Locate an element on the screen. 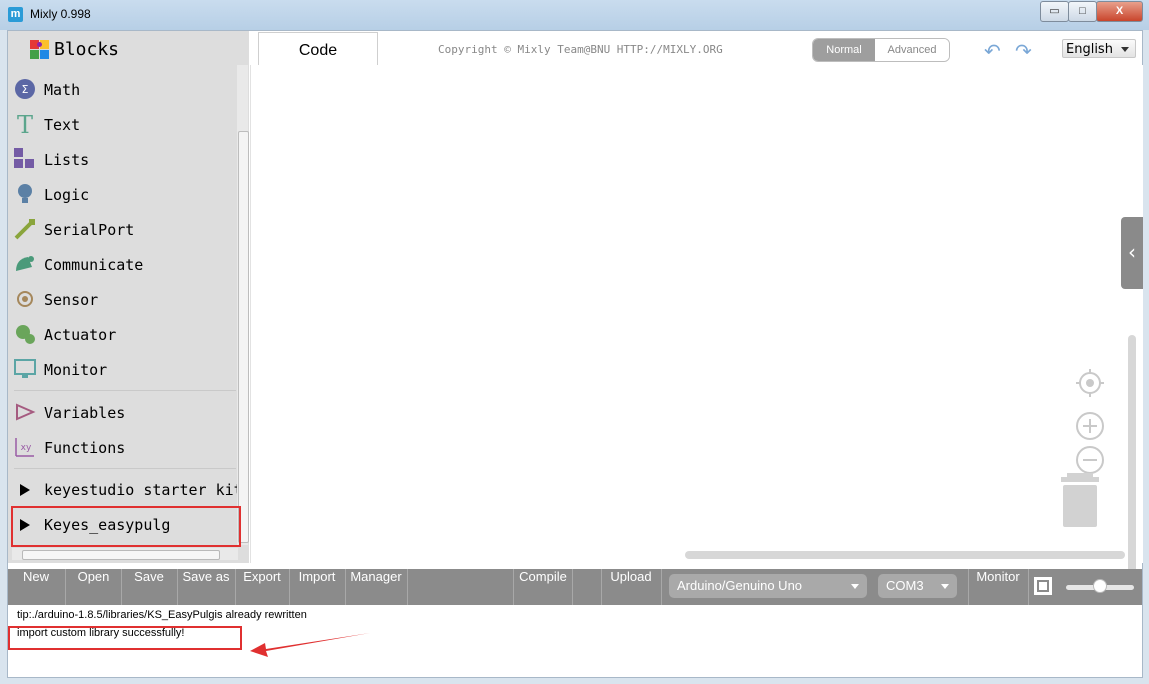  close-button: X is located at coordinates (1119, 11).